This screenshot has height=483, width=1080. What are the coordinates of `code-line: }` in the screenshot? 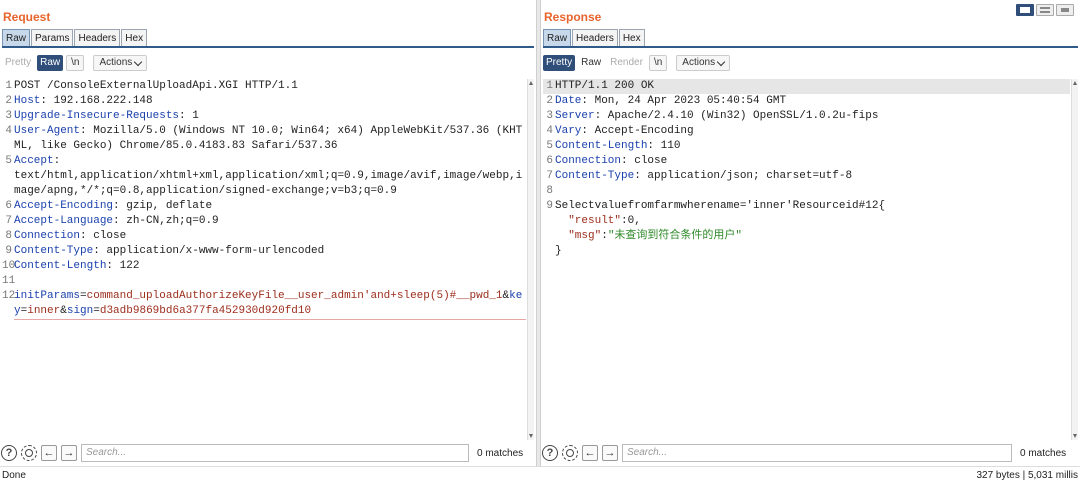 It's located at (806, 251).